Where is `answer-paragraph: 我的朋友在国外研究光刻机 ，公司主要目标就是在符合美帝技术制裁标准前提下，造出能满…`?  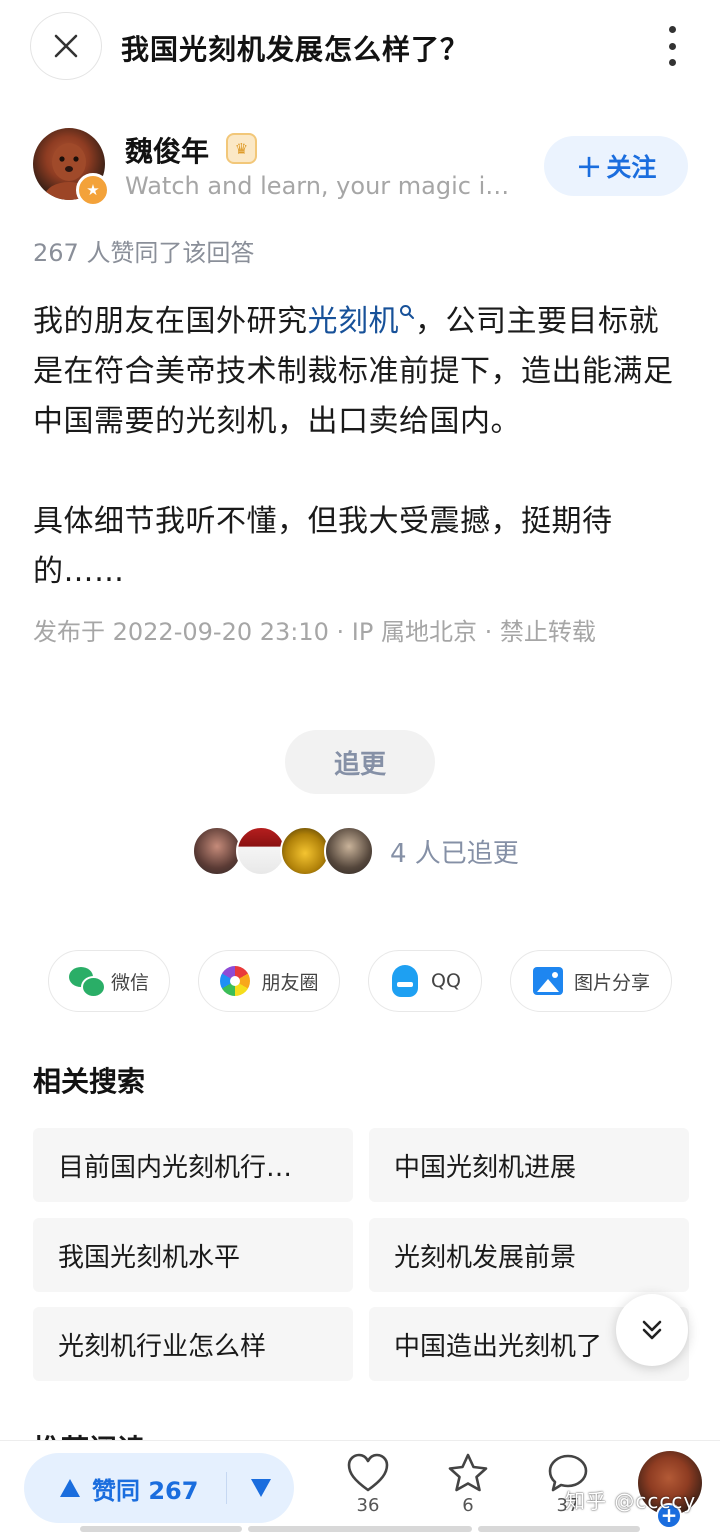 answer-paragraph: 我的朋友在国外研究光刻机 ，公司主要目标就是在符合美帝技术制裁标准前提下，造出能满… is located at coordinates (358, 368).